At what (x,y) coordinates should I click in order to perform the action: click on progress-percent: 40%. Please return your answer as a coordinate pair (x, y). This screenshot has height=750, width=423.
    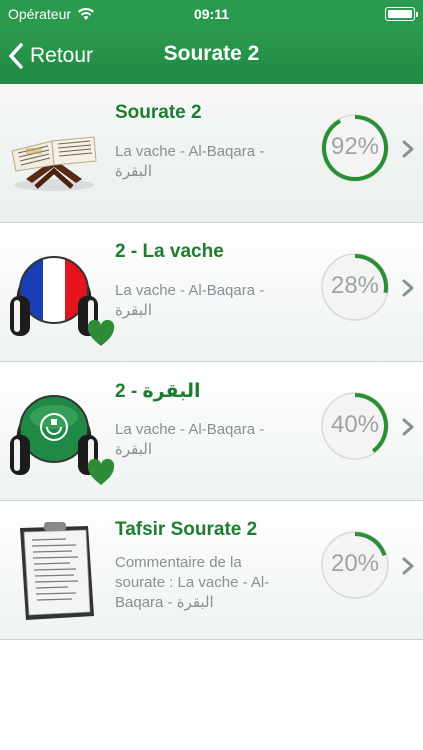
    Looking at the image, I should click on (355, 424).